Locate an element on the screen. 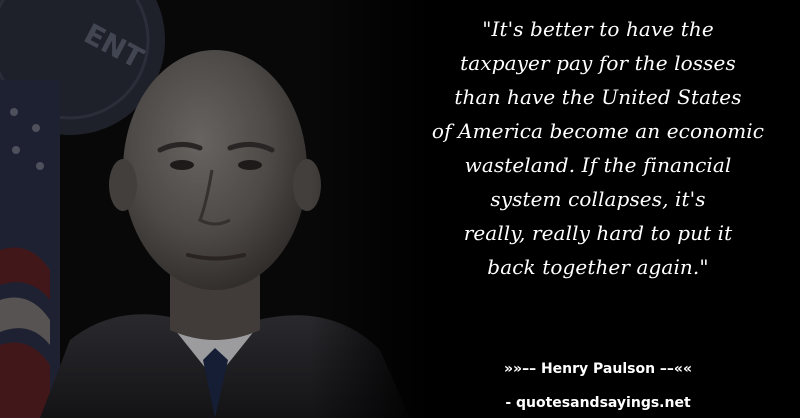 Image resolution: width=800 pixels, height=418 pixels. quote-line: system collapses, it's is located at coordinates (598, 199).